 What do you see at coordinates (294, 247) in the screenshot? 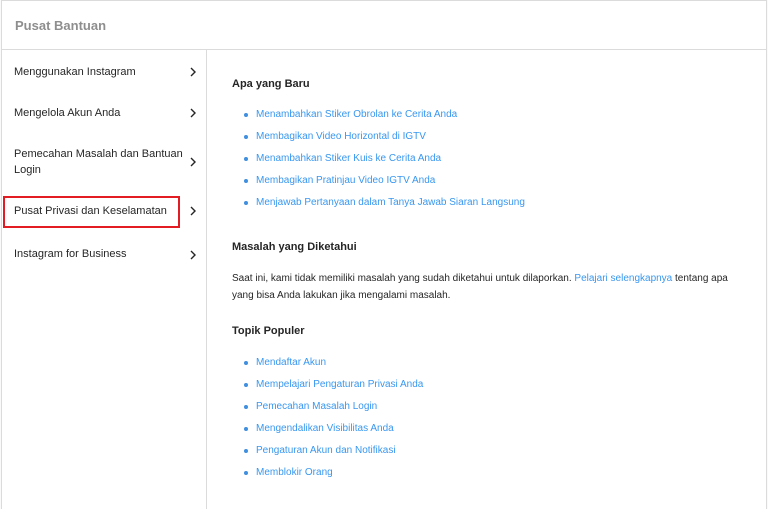
I see `section-title-known-issues: Masalah yang Diketahui` at bounding box center [294, 247].